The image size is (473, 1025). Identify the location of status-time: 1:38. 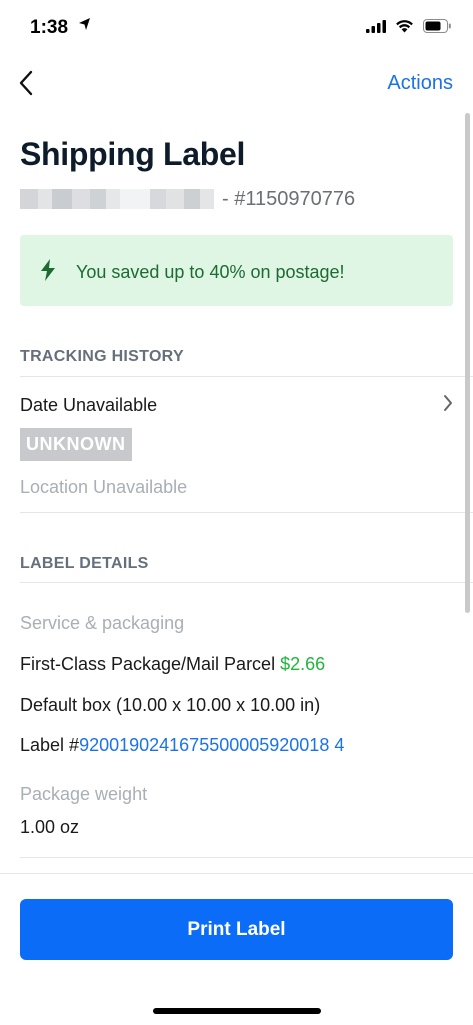
(49, 27).